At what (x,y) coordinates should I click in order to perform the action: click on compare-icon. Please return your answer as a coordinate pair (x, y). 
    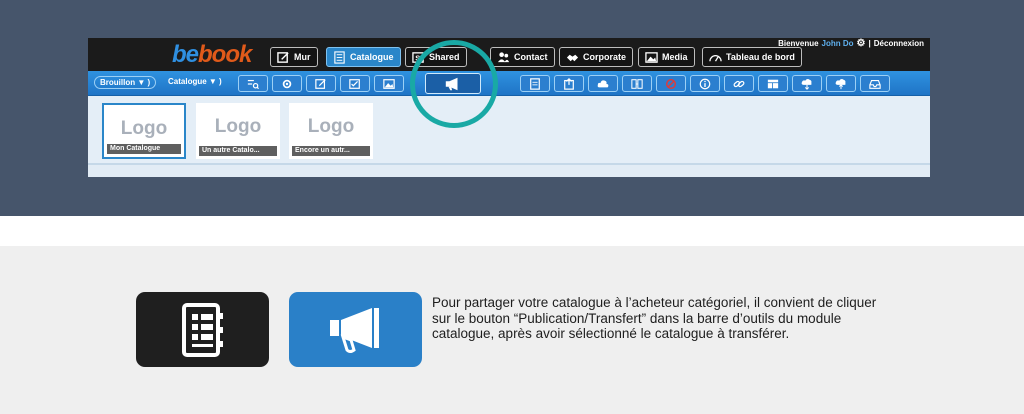
    Looking at the image, I should click on (637, 83).